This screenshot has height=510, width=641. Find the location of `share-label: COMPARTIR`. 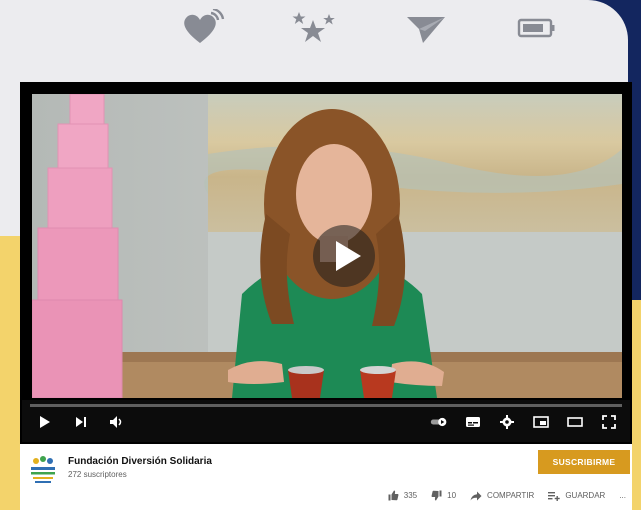

share-label: COMPARTIR is located at coordinates (511, 495).